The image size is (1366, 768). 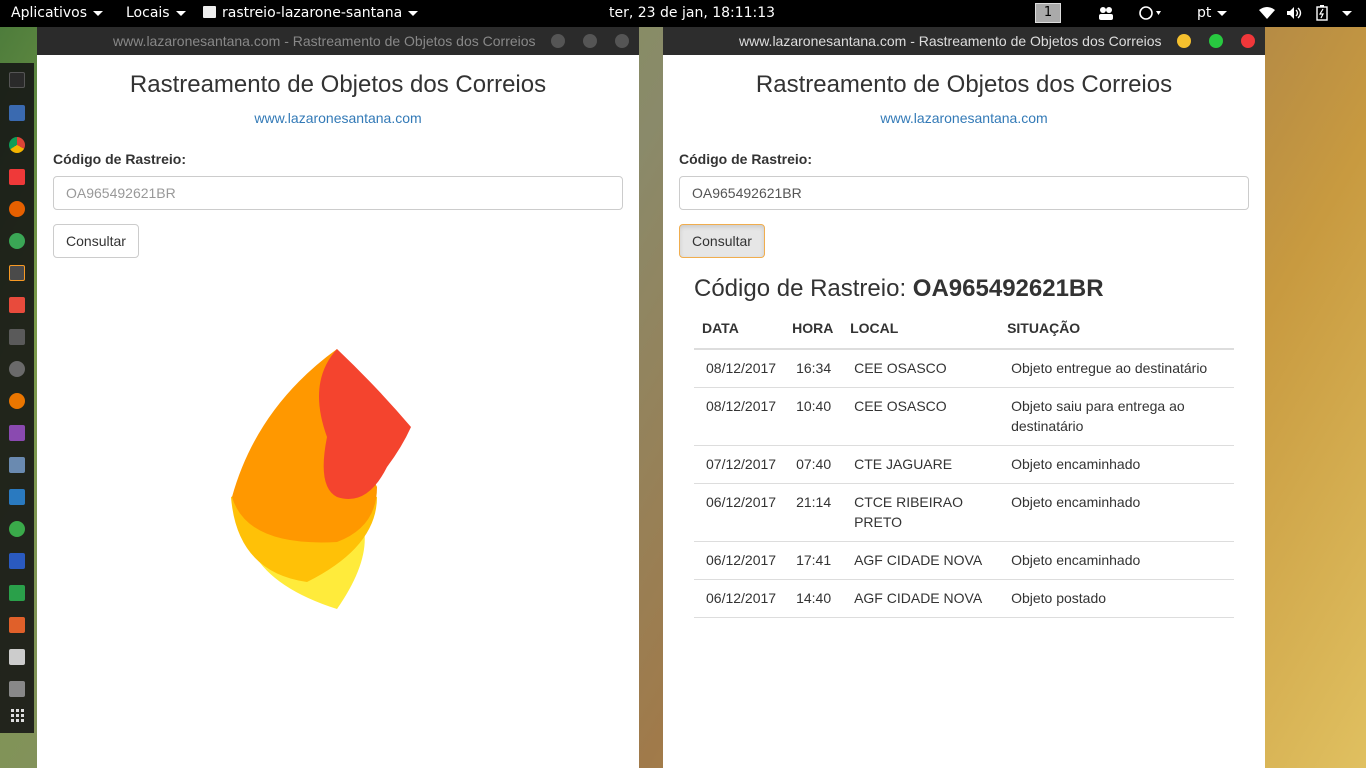 I want to click on draw-icon, so click(x=17, y=305).